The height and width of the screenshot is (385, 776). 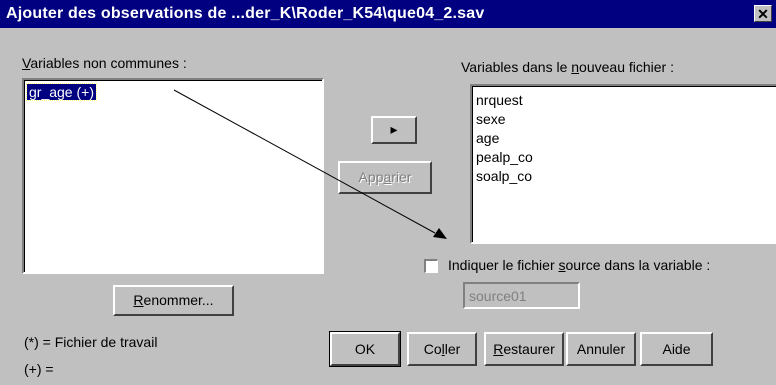 I want to click on restore-button: Restaurer, so click(x=524, y=349).